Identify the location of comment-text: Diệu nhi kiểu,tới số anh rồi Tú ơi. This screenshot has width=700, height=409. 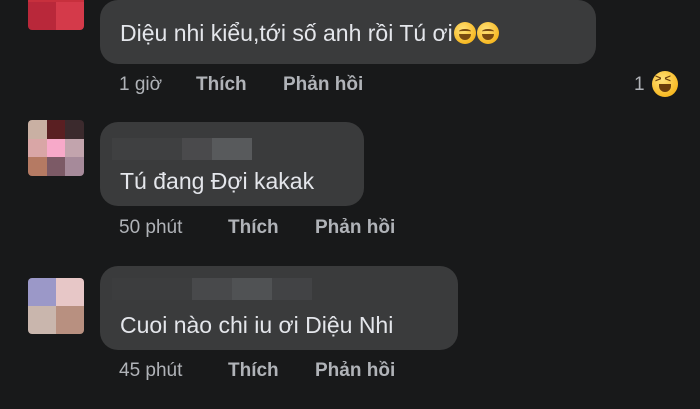
(309, 33).